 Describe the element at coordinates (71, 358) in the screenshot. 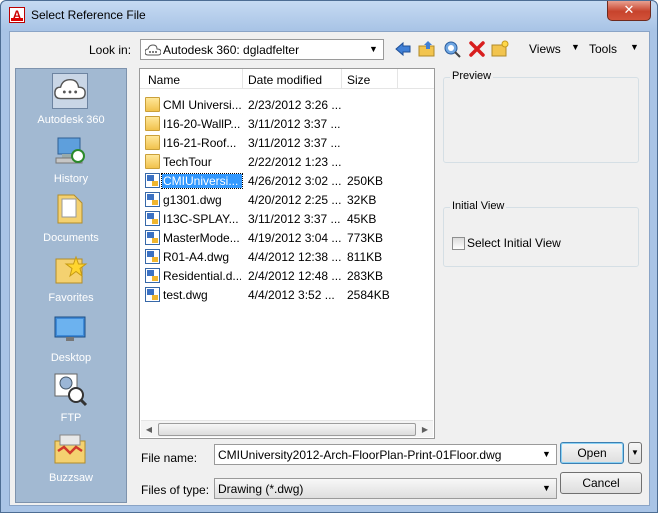

I see `place-label: Desktop` at that location.